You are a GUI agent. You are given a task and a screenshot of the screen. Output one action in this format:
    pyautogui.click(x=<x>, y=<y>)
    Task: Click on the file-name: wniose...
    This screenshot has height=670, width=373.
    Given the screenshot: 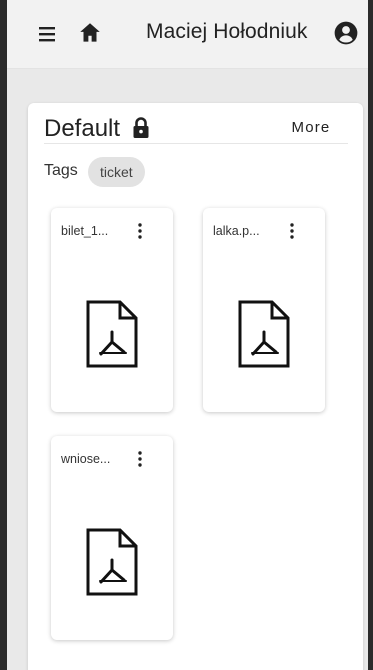 What is the action you would take?
    pyautogui.click(x=86, y=459)
    